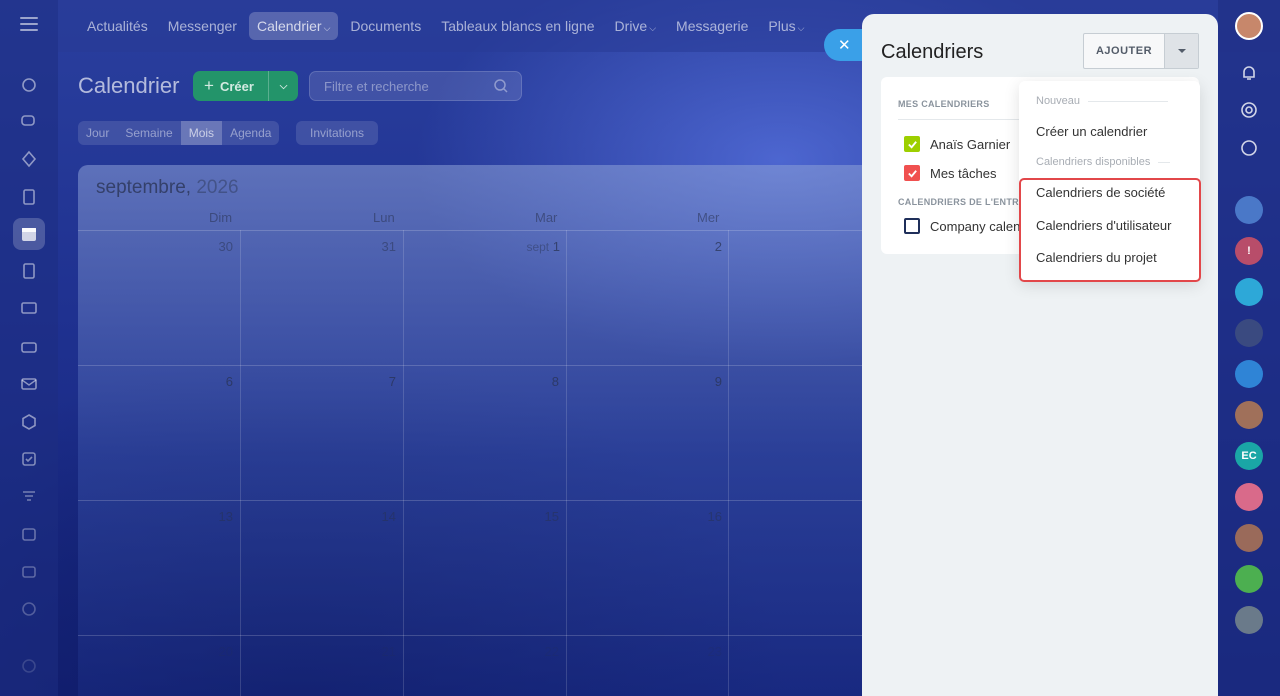 Image resolution: width=1280 pixels, height=696 pixels. Describe the element at coordinates (1110, 230) in the screenshot. I see `highlight-frame` at that location.